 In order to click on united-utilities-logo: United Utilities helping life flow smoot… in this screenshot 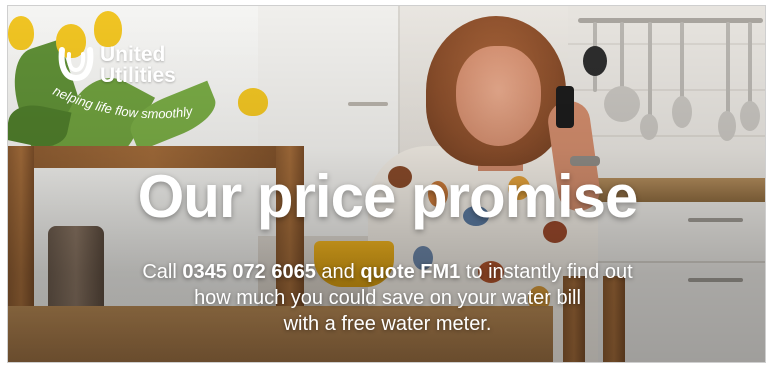, I will do `click(138, 84)`.